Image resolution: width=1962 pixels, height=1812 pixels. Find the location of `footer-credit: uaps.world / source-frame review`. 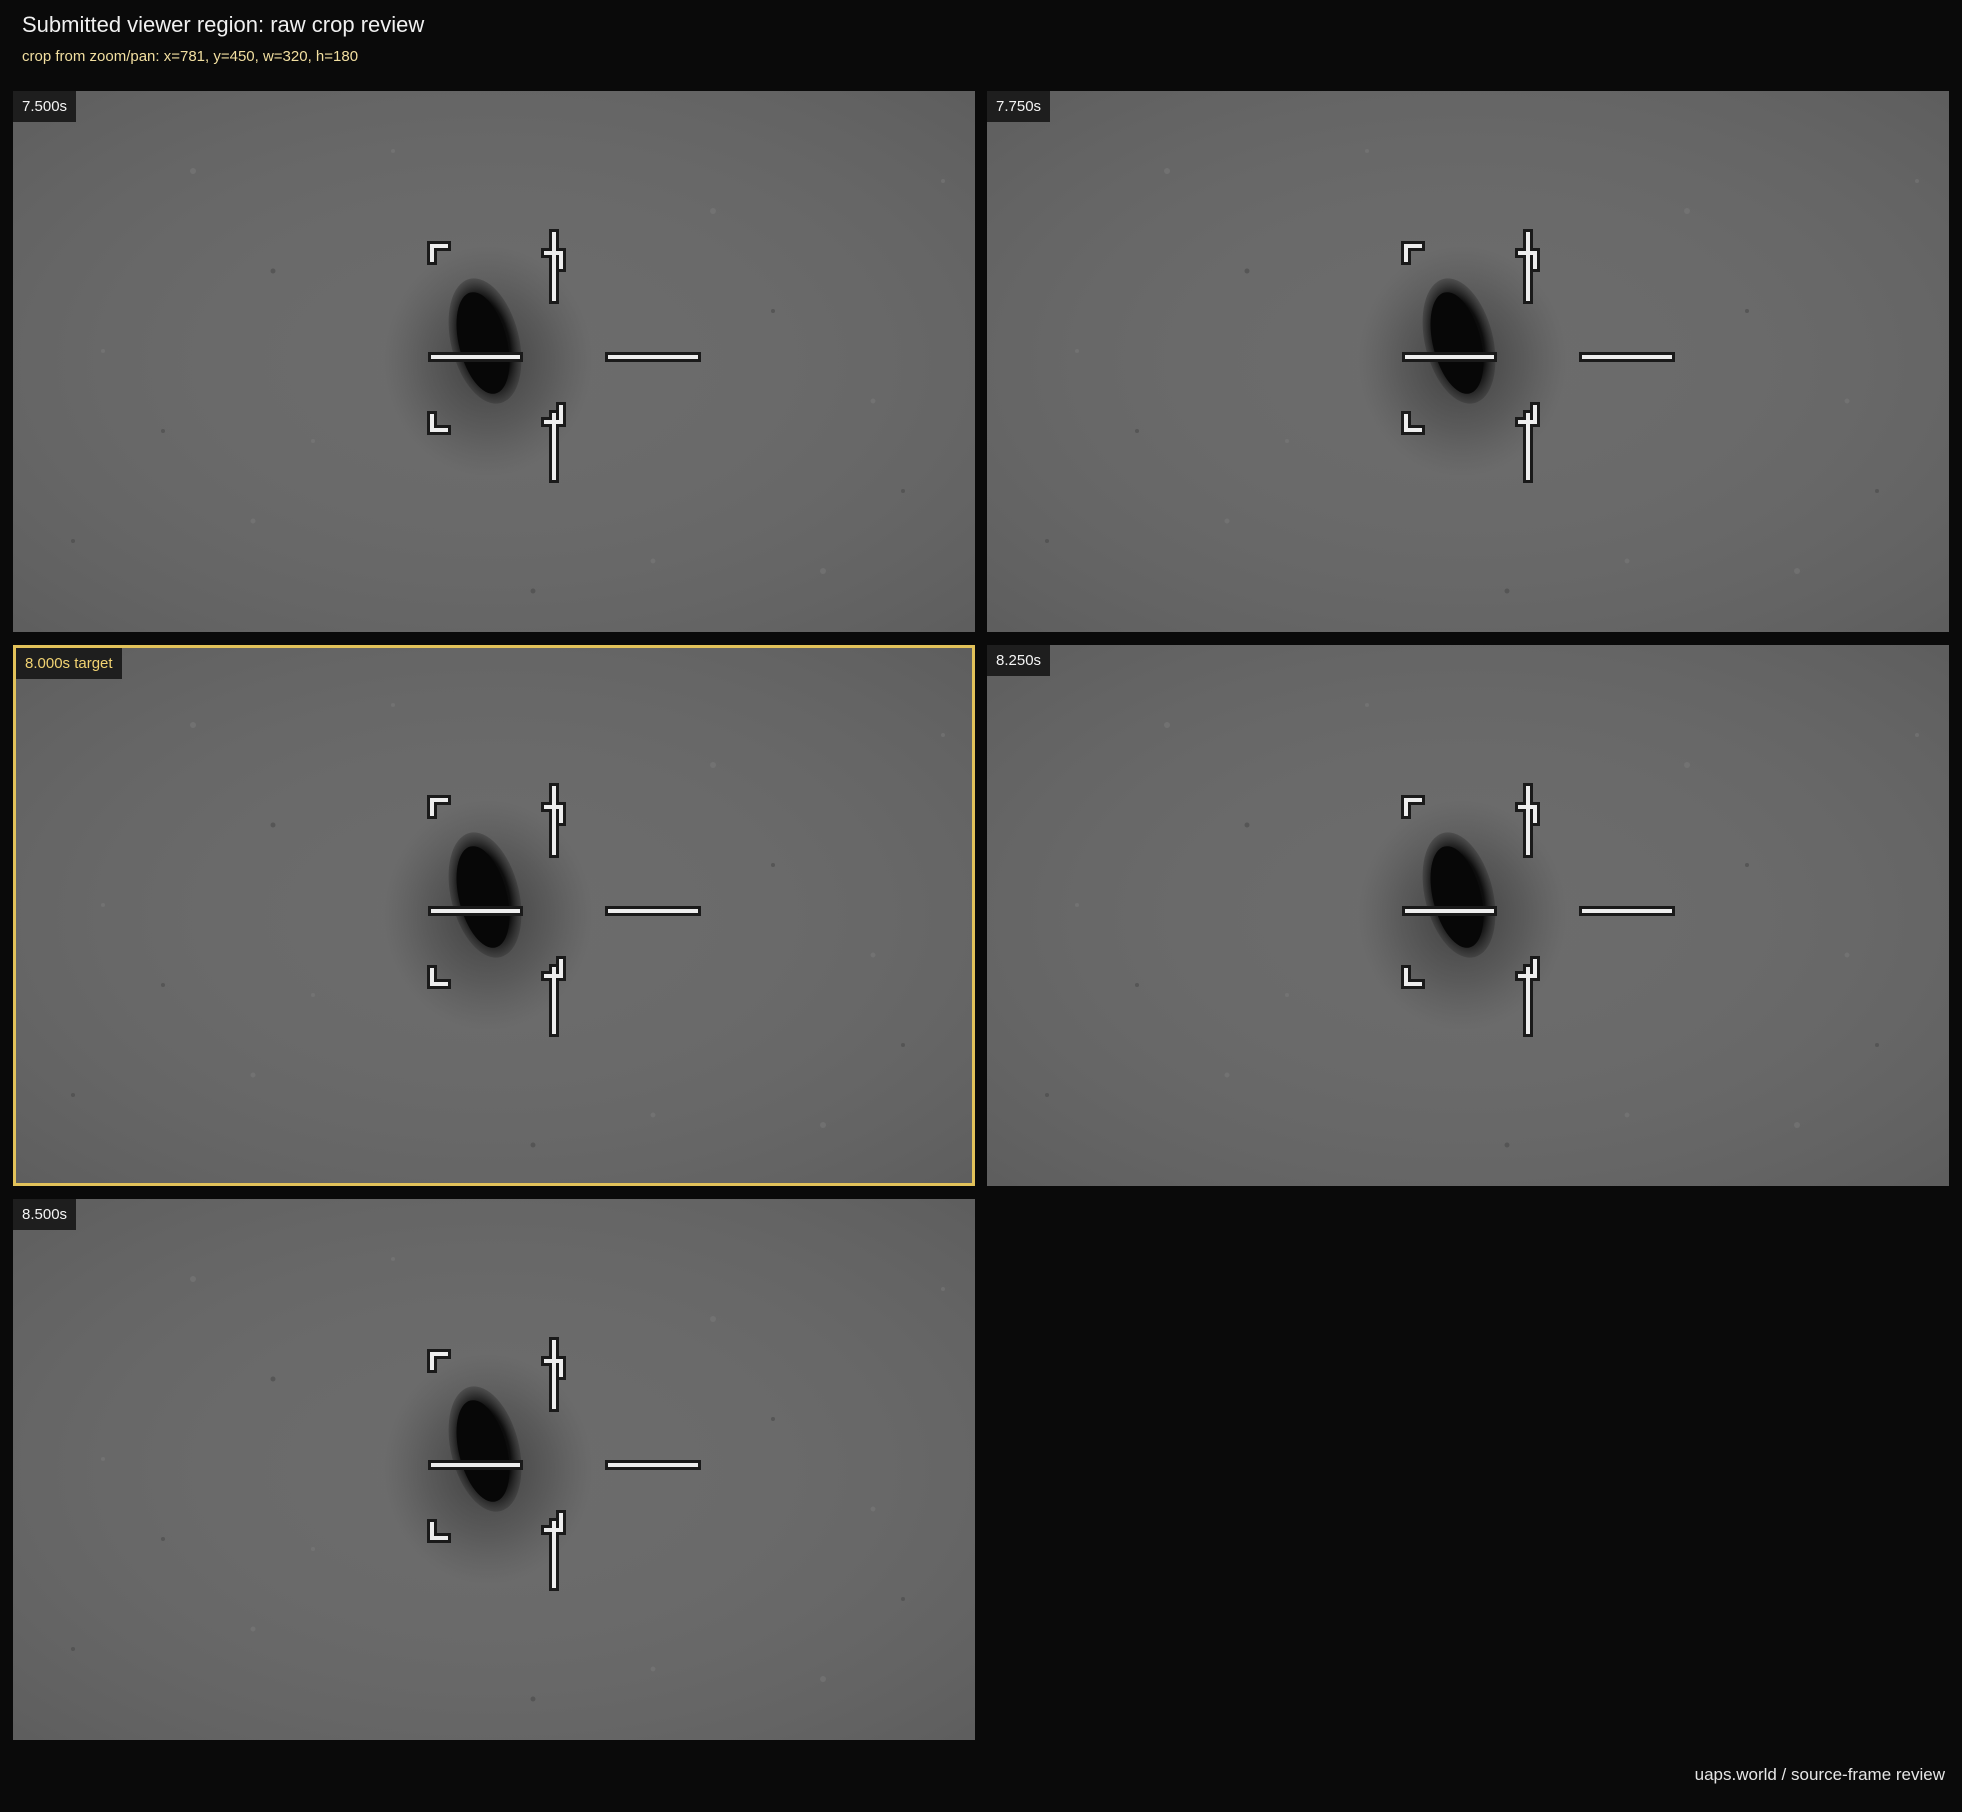

footer-credit: uaps.world / source-frame review is located at coordinates (1819, 1774).